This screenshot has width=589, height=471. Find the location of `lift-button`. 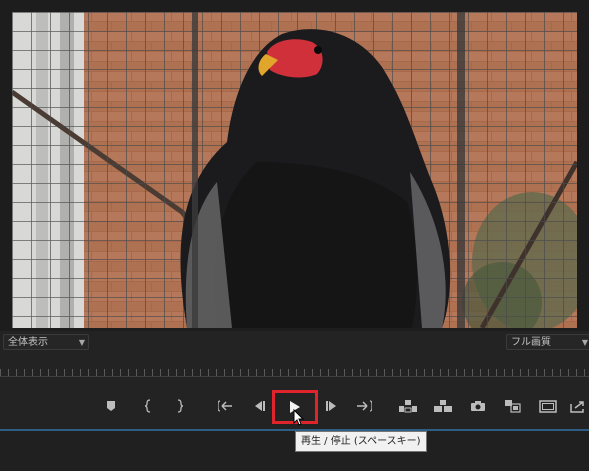

lift-button is located at coordinates (408, 406).